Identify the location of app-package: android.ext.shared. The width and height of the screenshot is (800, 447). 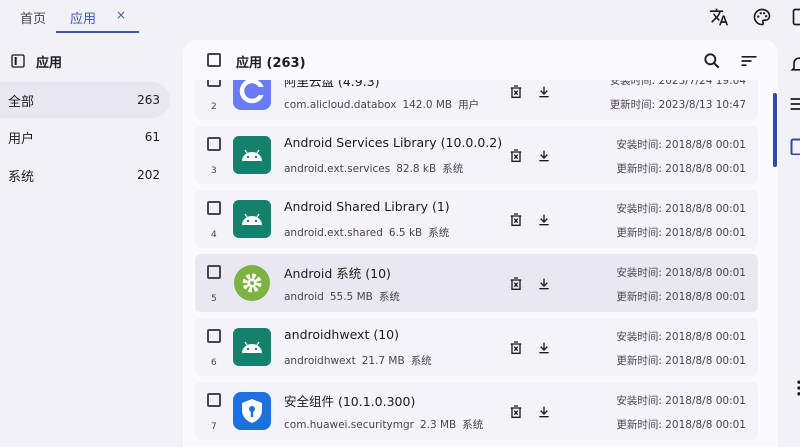
(333, 233).